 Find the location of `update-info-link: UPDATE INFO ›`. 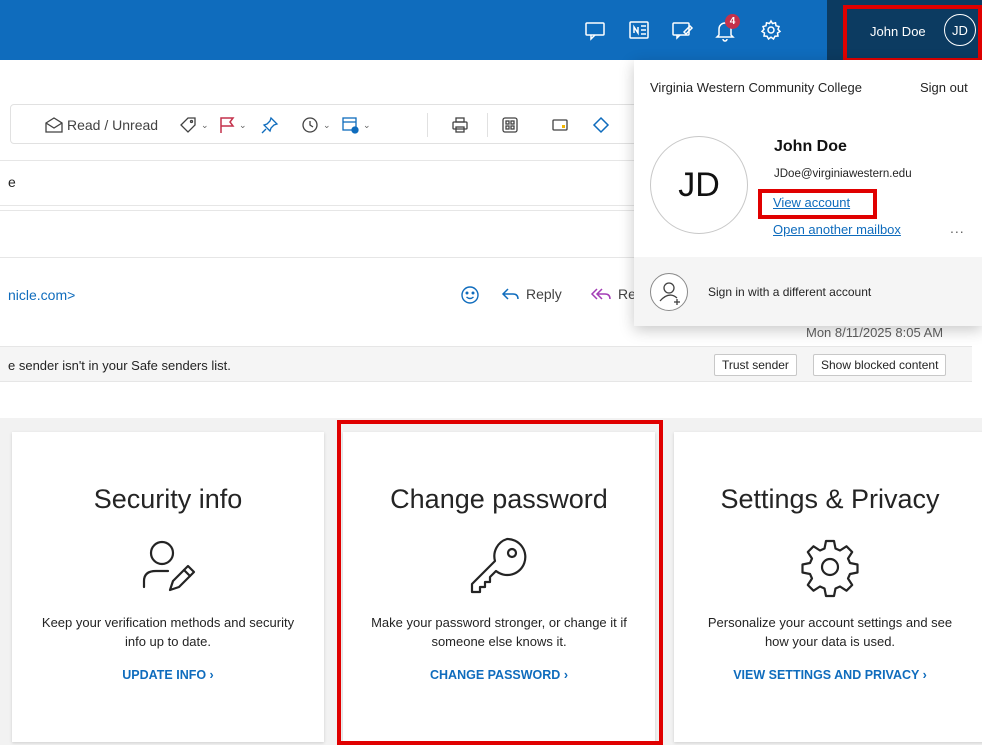

update-info-link: UPDATE INFO › is located at coordinates (168, 675).